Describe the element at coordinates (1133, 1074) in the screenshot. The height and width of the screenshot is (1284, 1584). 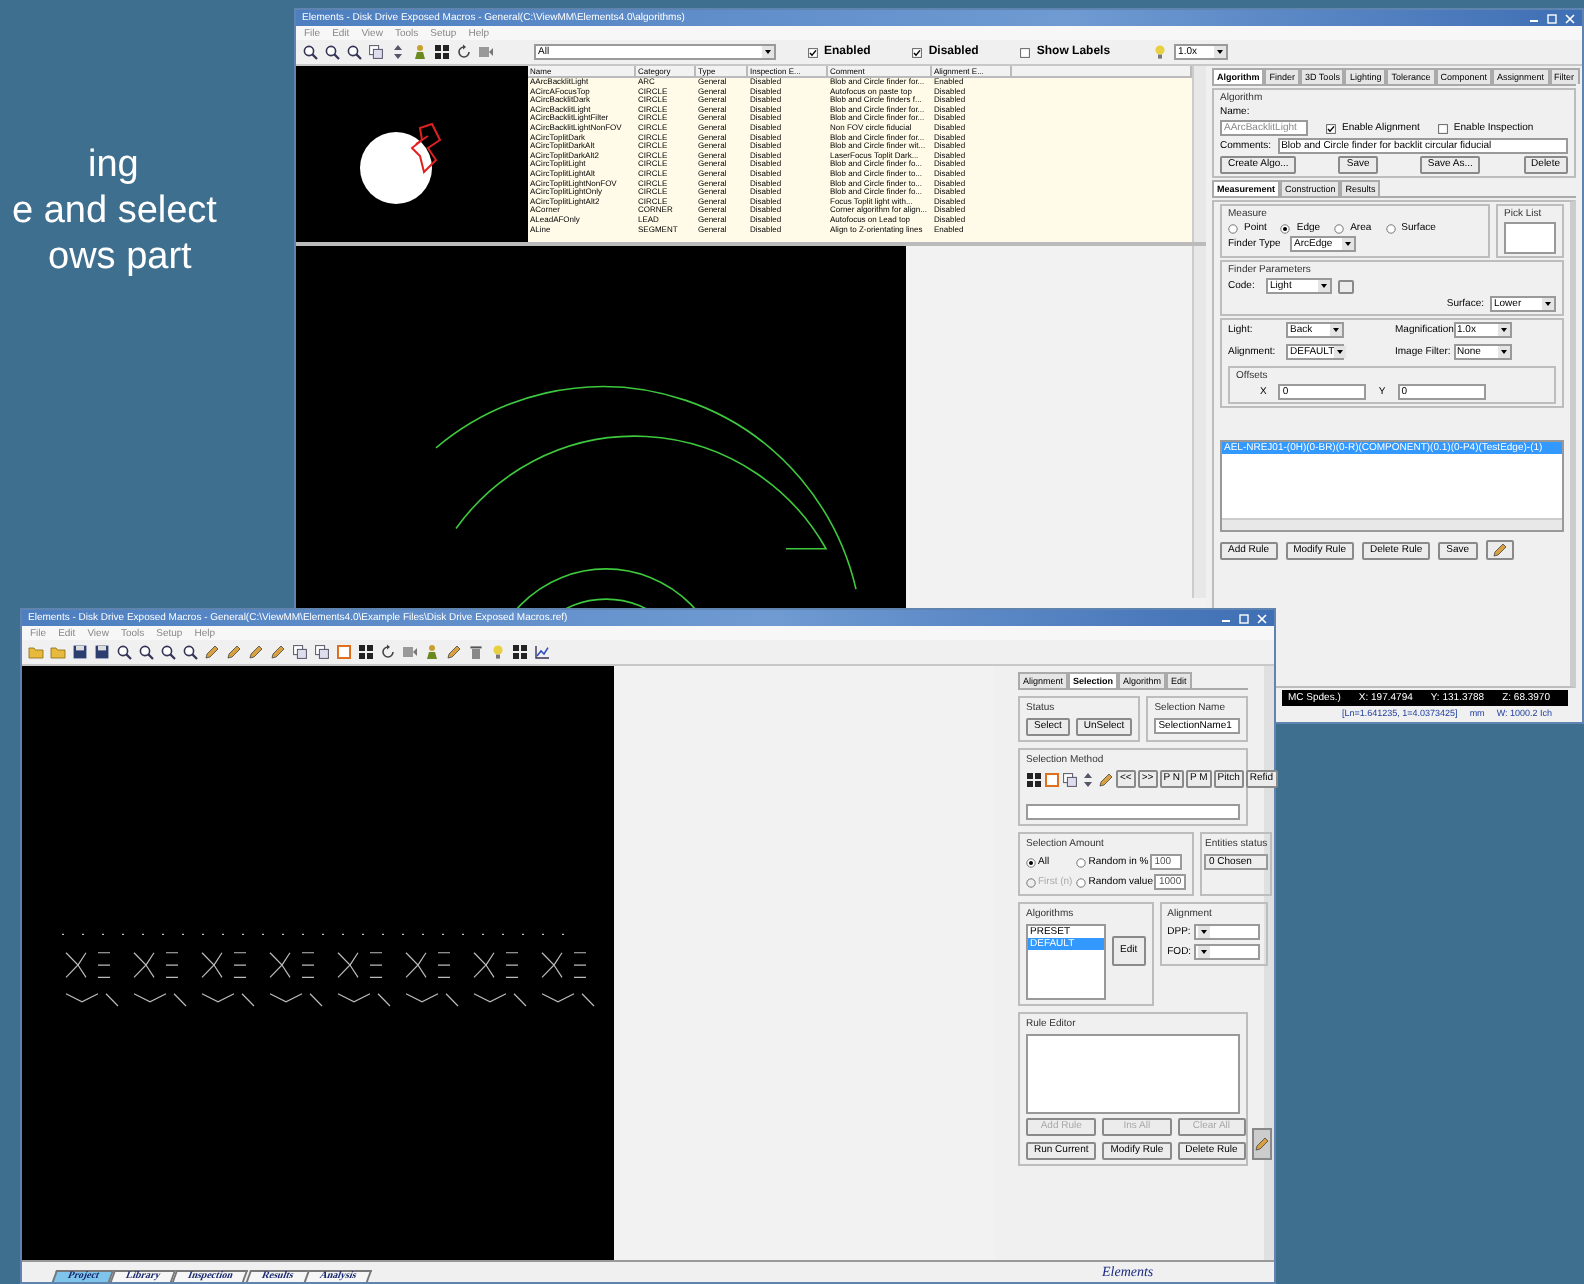
I see `rule-editor-field` at that location.